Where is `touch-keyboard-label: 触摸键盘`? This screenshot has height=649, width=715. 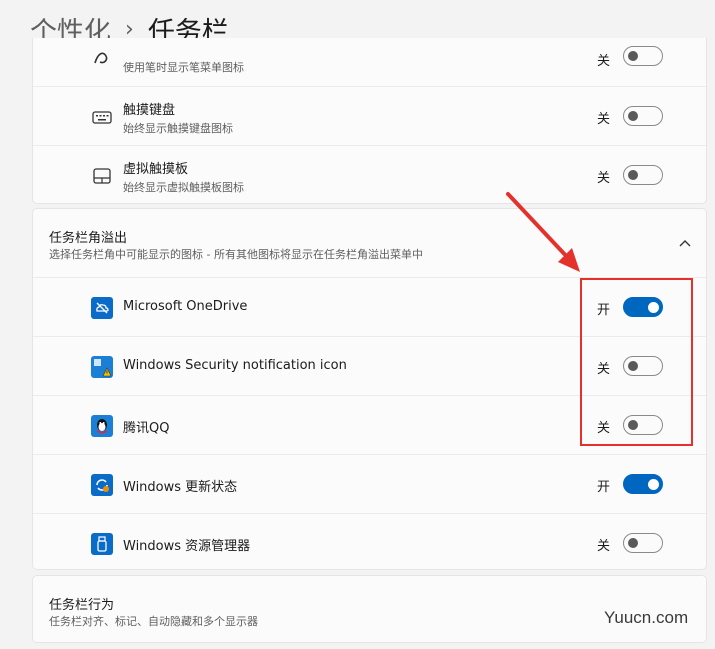 touch-keyboard-label: 触摸键盘 is located at coordinates (149, 110).